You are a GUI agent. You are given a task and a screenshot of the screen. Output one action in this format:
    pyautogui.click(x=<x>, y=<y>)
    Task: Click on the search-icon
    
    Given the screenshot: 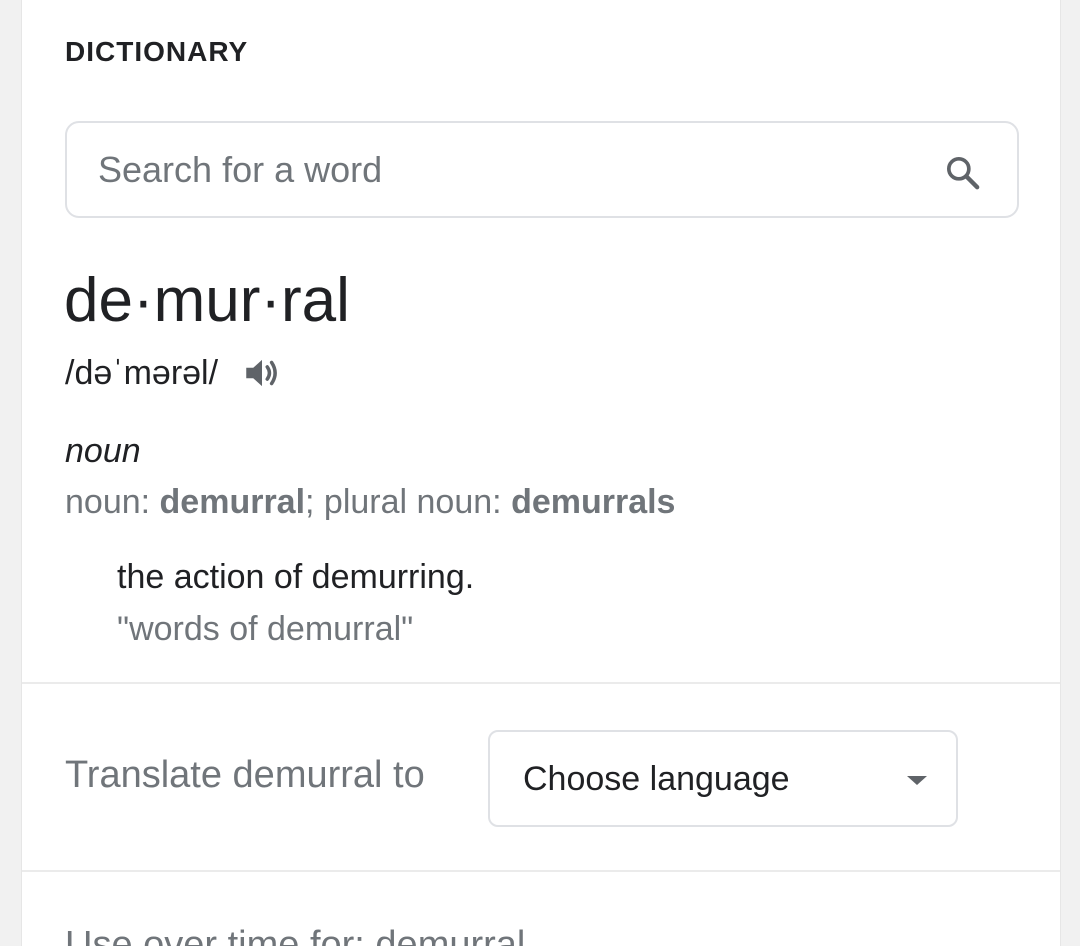 What is the action you would take?
    pyautogui.click(x=963, y=173)
    